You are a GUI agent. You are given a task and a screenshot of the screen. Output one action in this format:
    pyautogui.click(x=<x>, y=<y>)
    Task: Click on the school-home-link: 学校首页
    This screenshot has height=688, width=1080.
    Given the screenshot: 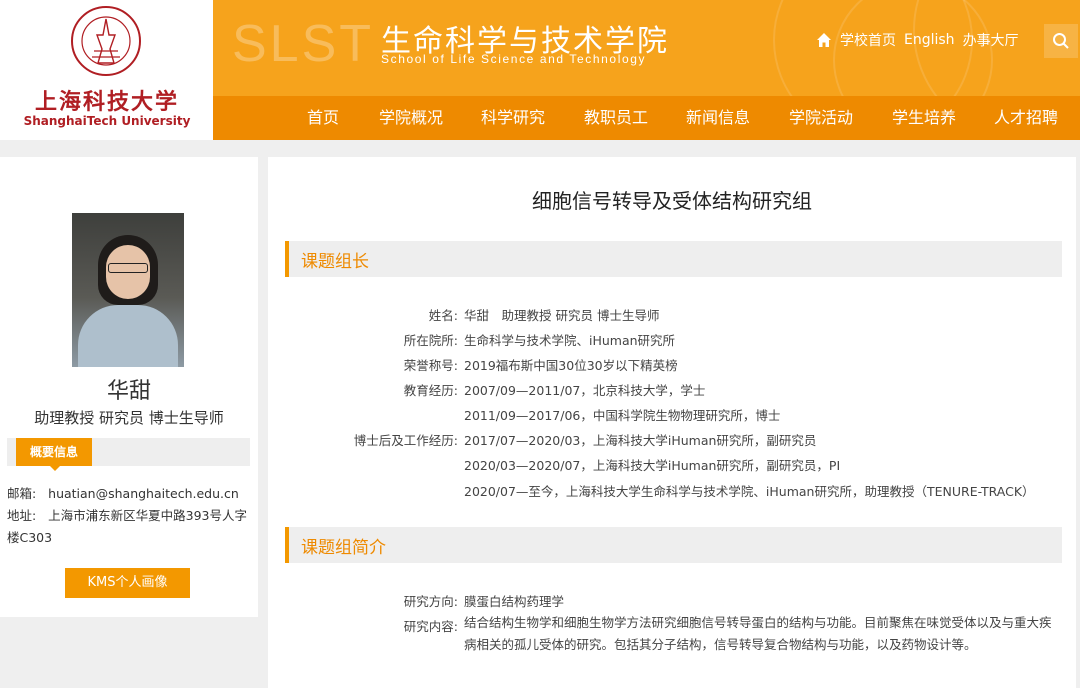 What is the action you would take?
    pyautogui.click(x=868, y=40)
    